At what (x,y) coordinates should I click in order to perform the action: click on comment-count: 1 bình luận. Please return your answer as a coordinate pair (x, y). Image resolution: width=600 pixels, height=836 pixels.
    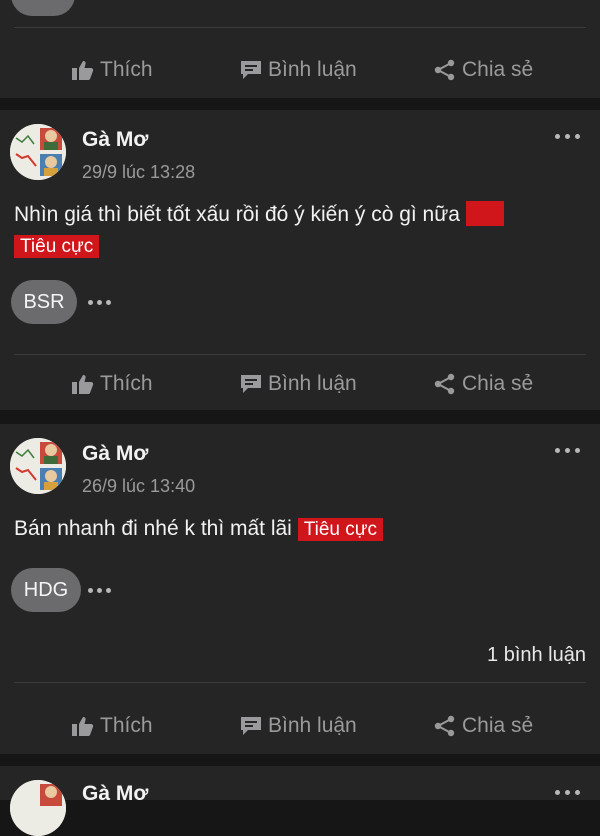
    Looking at the image, I should click on (536, 655).